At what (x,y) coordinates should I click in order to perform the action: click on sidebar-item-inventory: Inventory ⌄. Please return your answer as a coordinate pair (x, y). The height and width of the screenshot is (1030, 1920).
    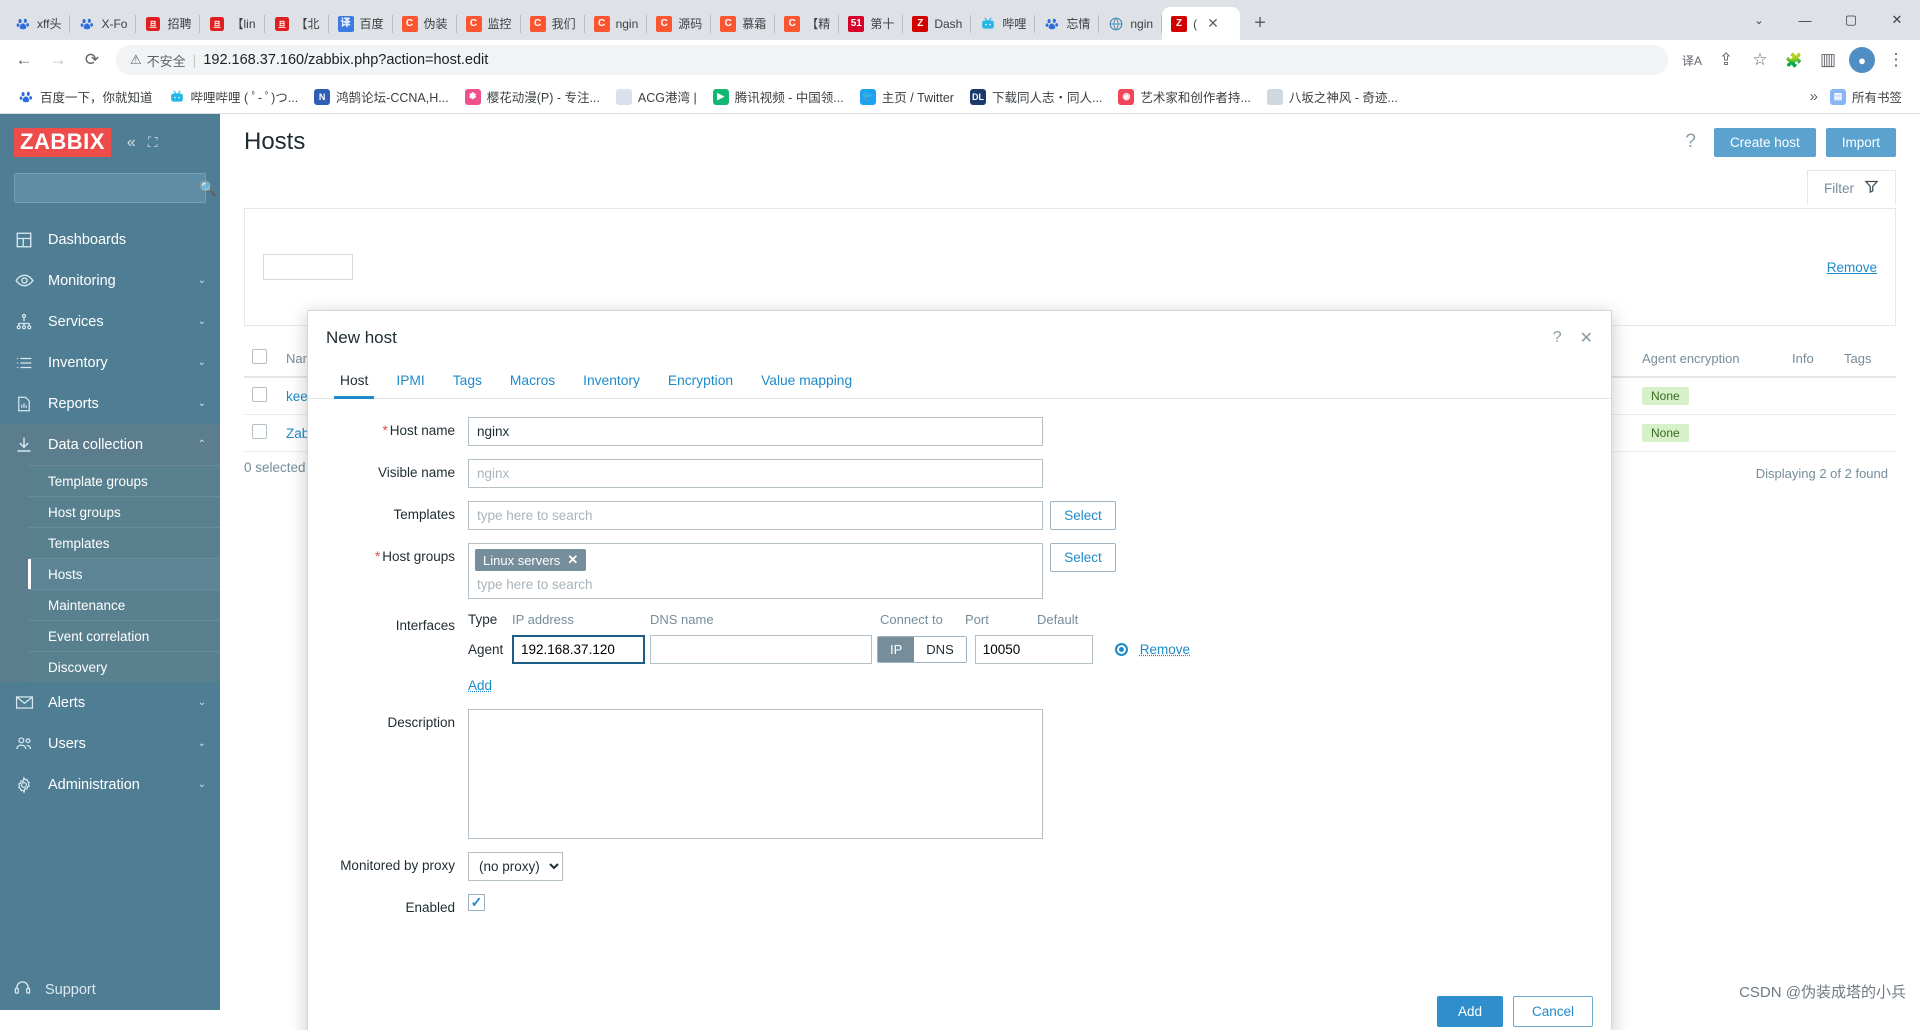
    Looking at the image, I should click on (110, 362).